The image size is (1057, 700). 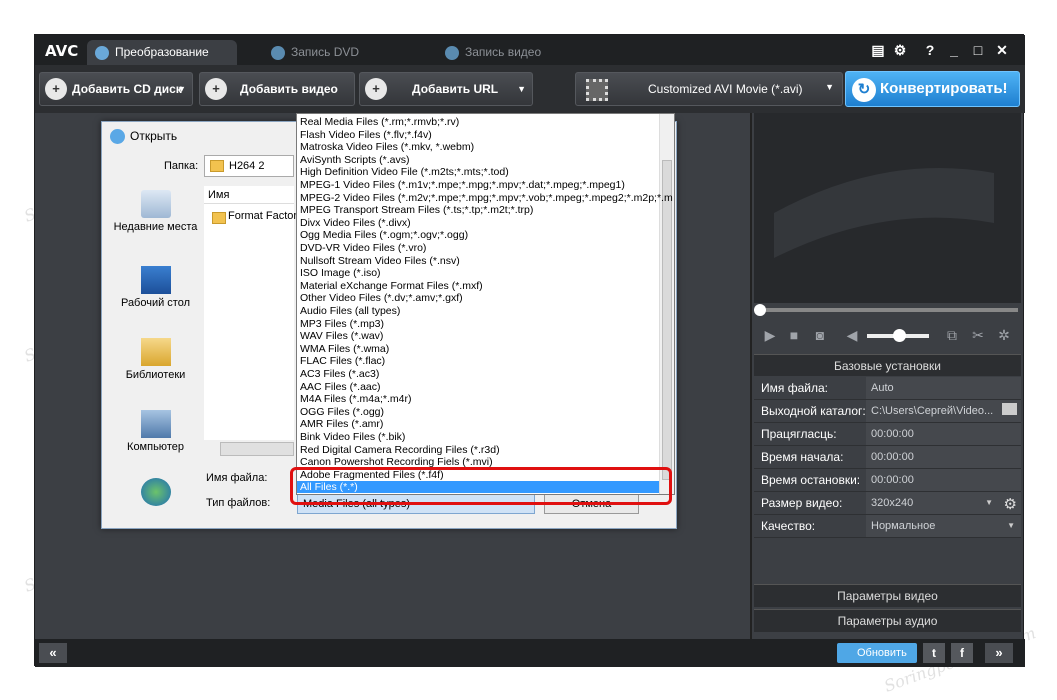 I want to click on place-libraries: Библиотеки, so click(x=155, y=359).